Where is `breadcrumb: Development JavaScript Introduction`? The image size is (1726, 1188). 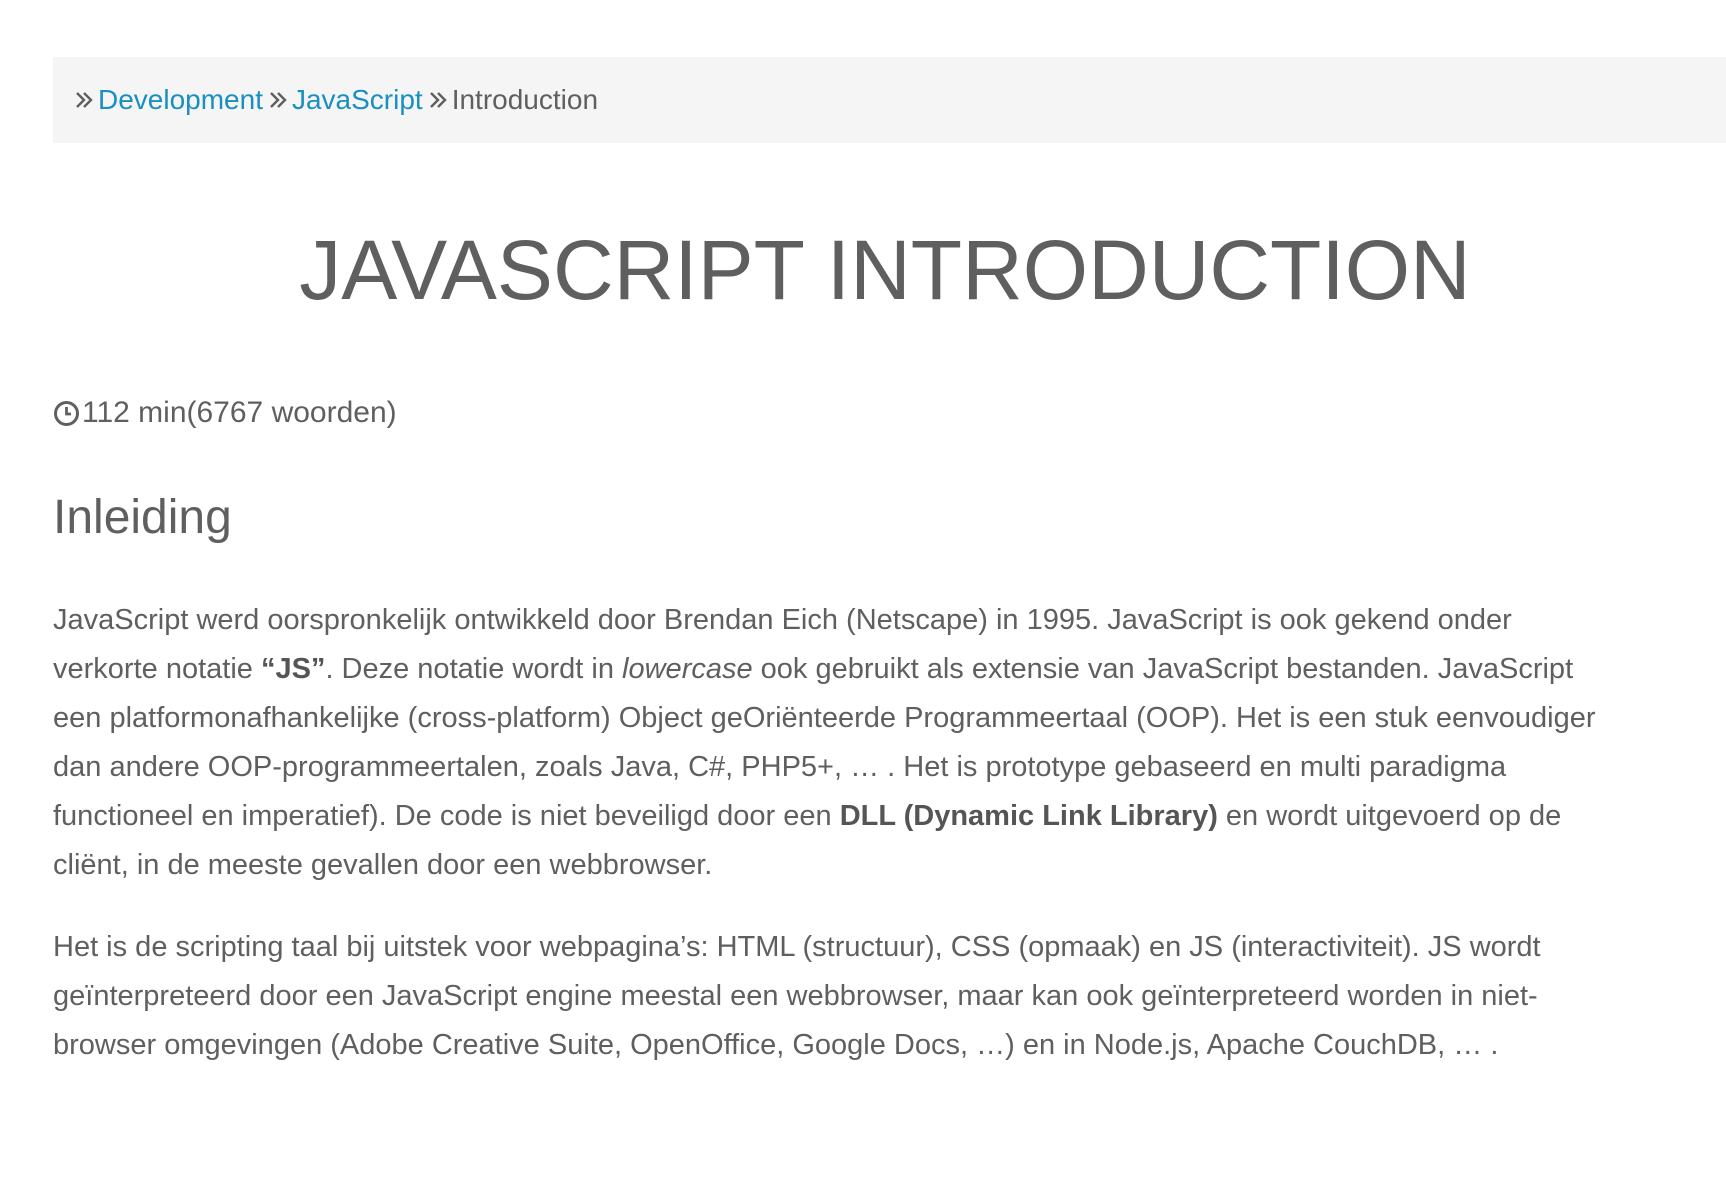 breadcrumb: Development JavaScript Introduction is located at coordinates (889, 100).